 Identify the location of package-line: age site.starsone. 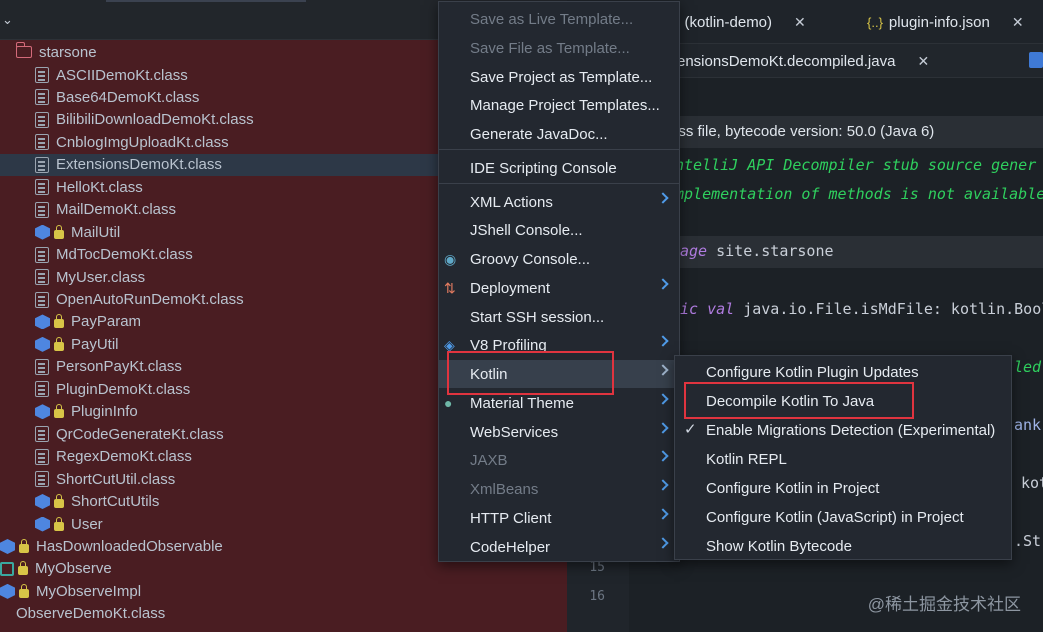
(757, 251).